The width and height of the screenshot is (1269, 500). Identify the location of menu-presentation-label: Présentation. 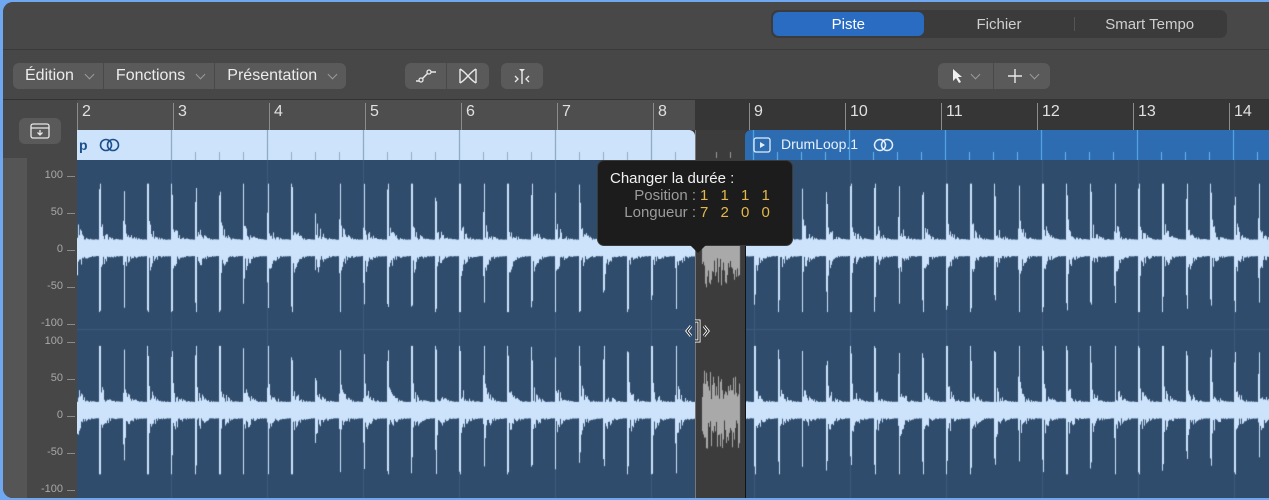
(272, 75).